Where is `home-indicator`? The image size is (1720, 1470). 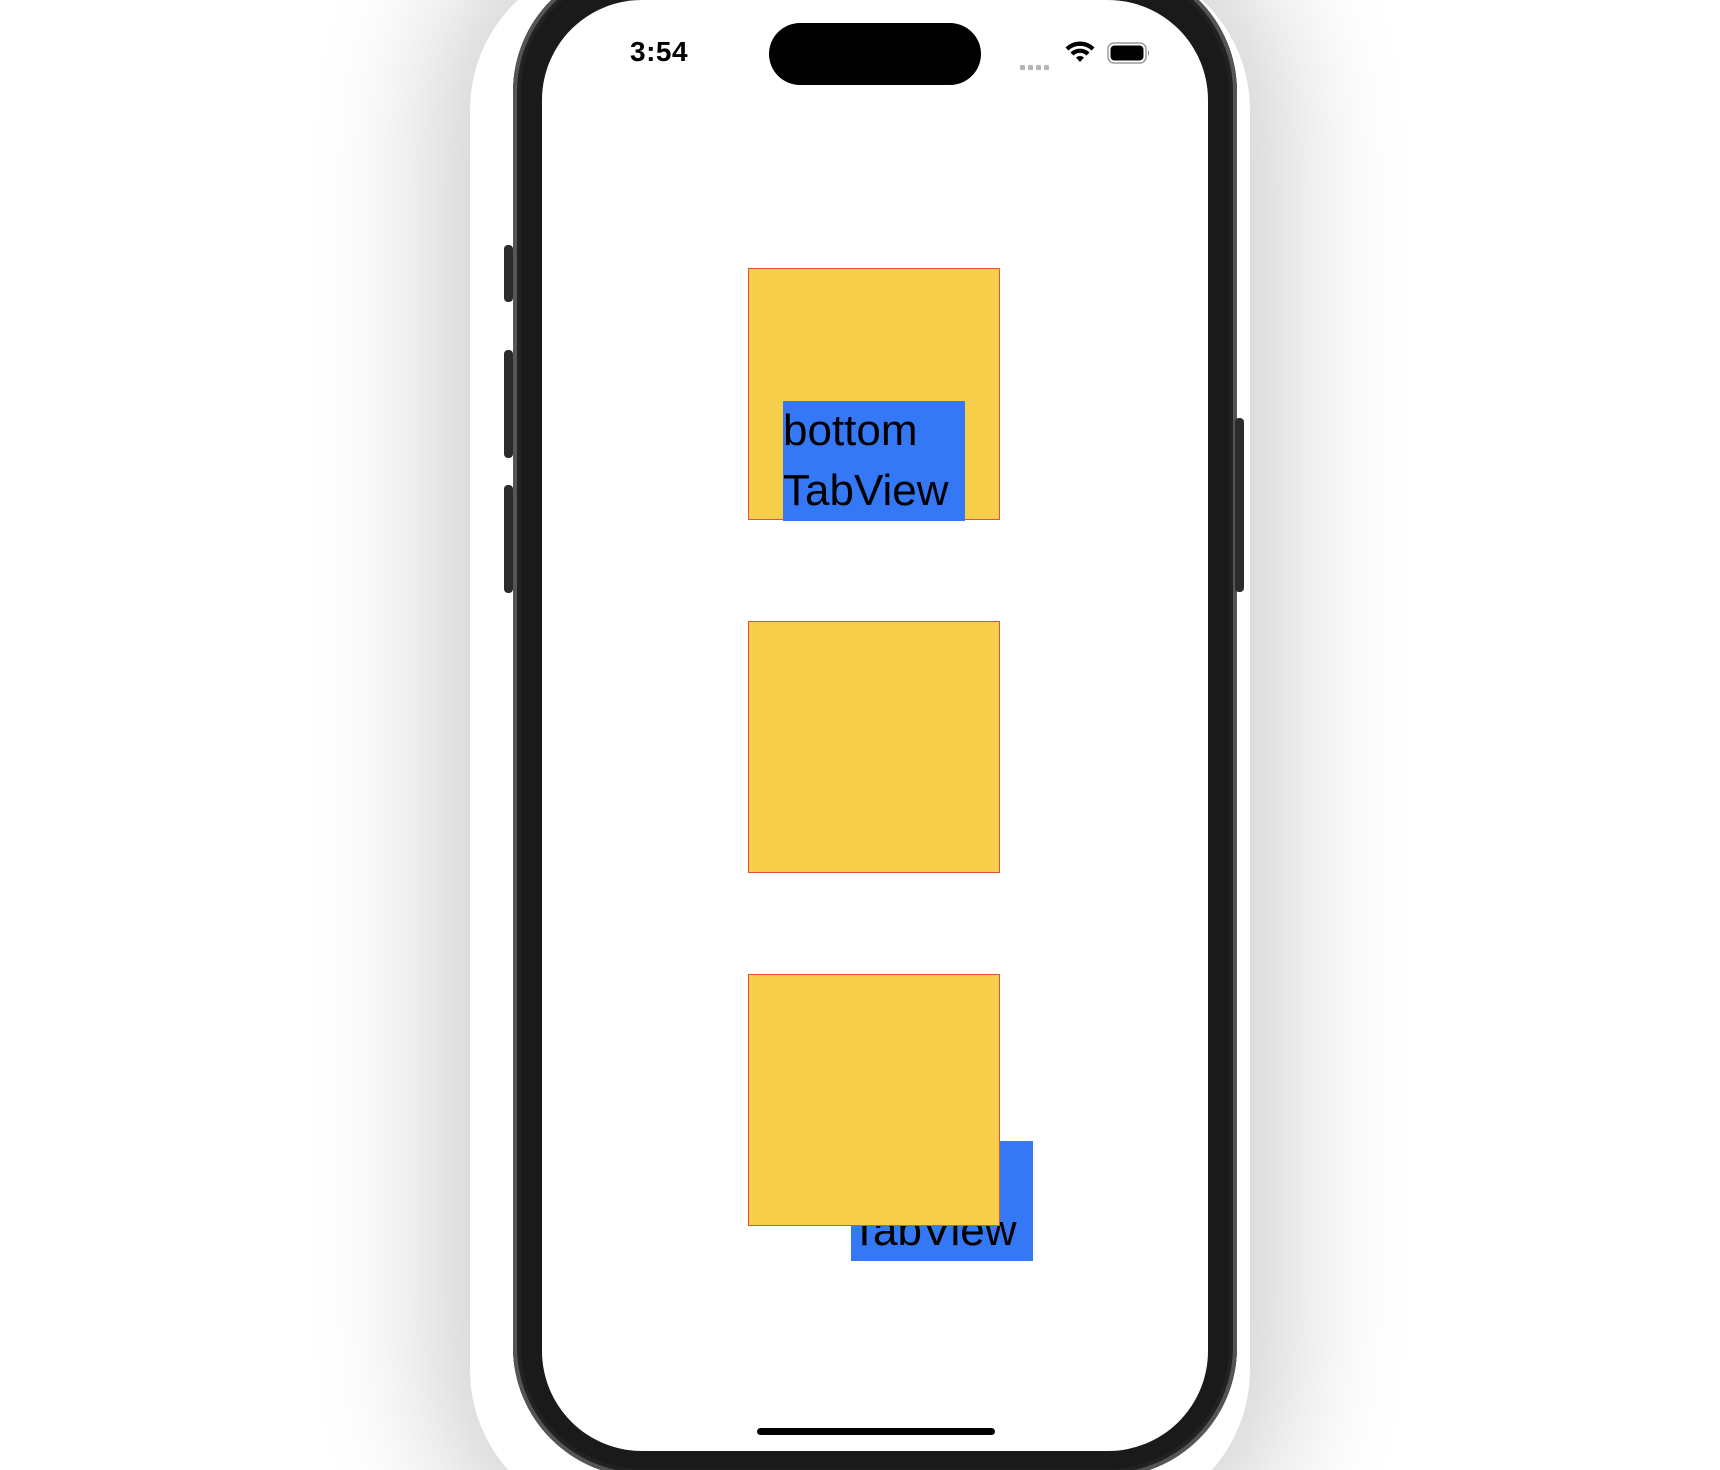
home-indicator is located at coordinates (876, 1431).